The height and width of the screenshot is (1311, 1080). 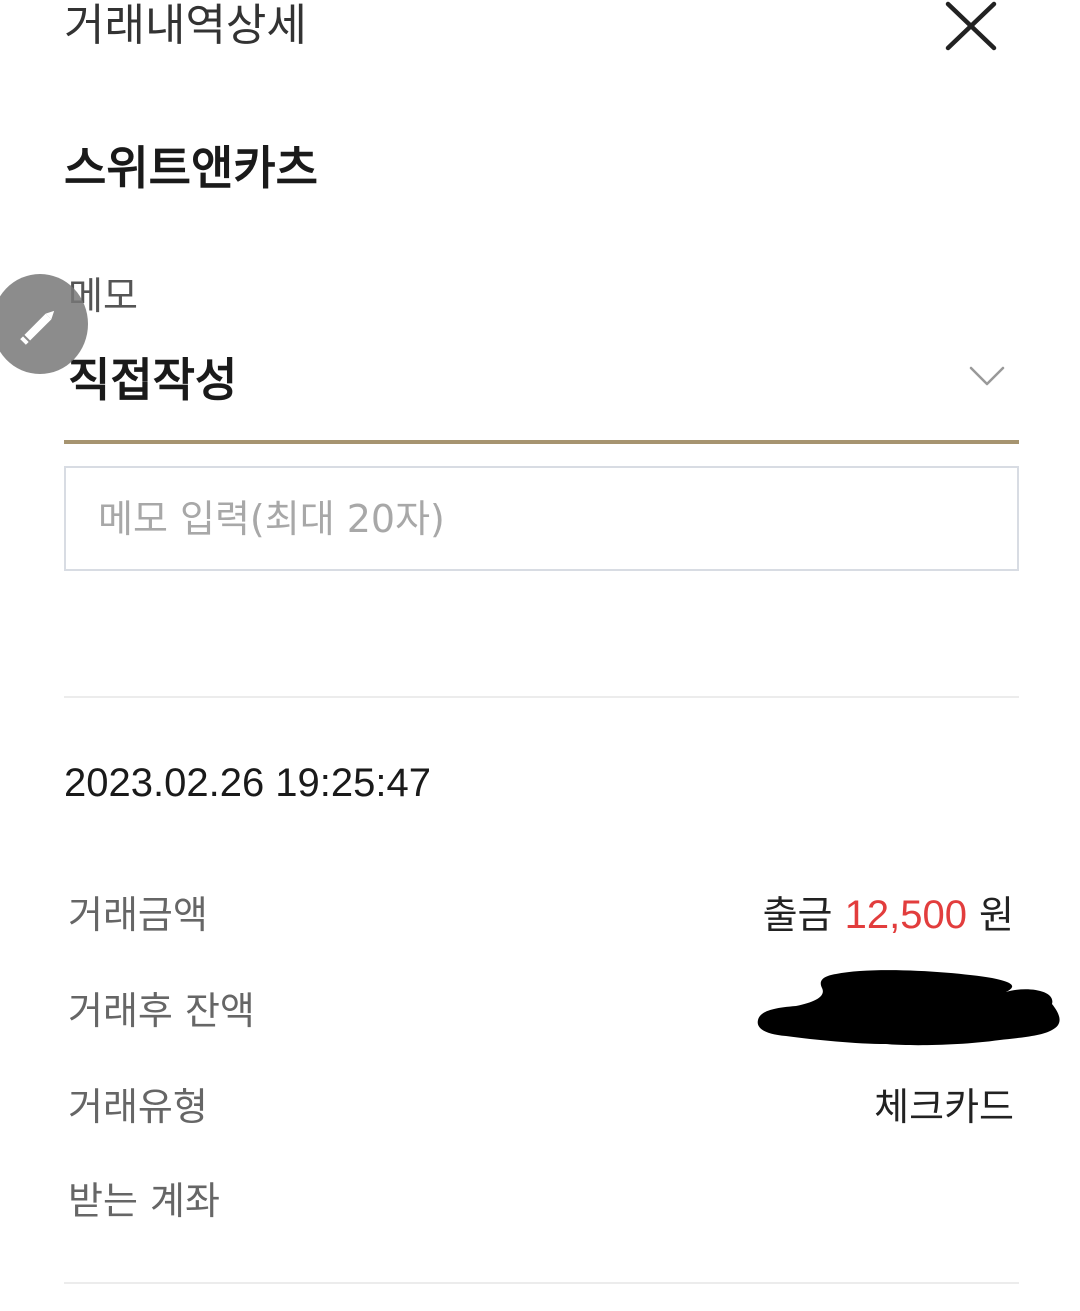 I want to click on amount-unit: 원, so click(x=996, y=915).